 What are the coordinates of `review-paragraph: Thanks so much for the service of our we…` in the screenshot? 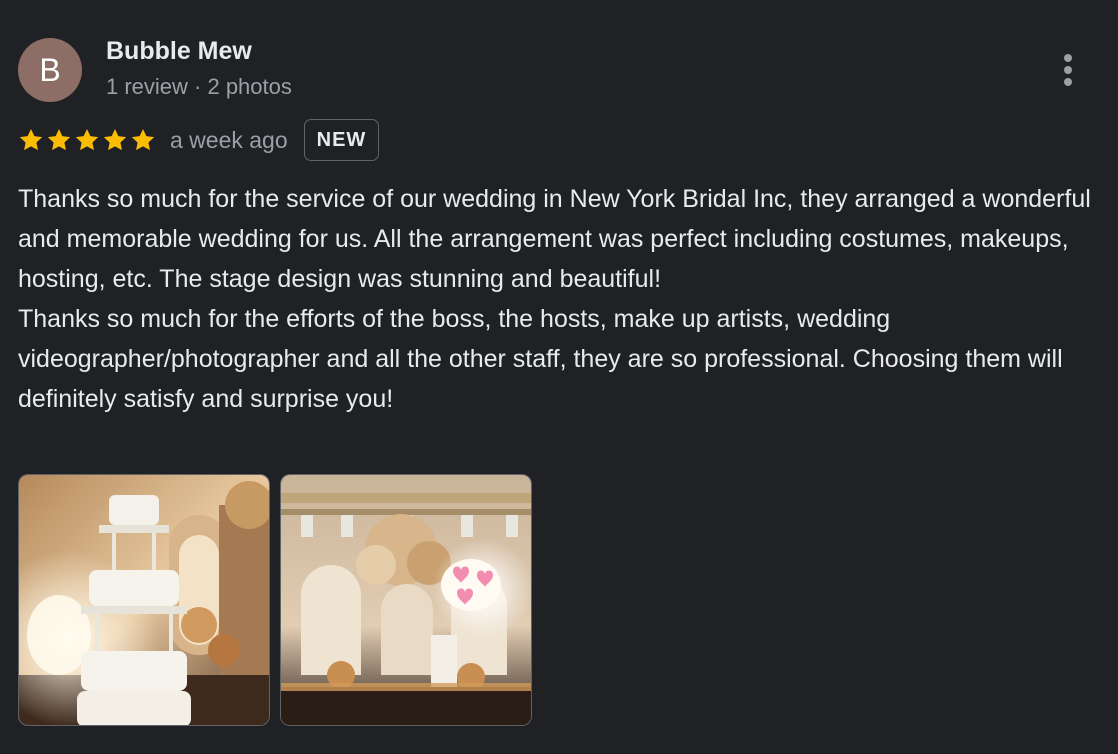 It's located at (554, 239).